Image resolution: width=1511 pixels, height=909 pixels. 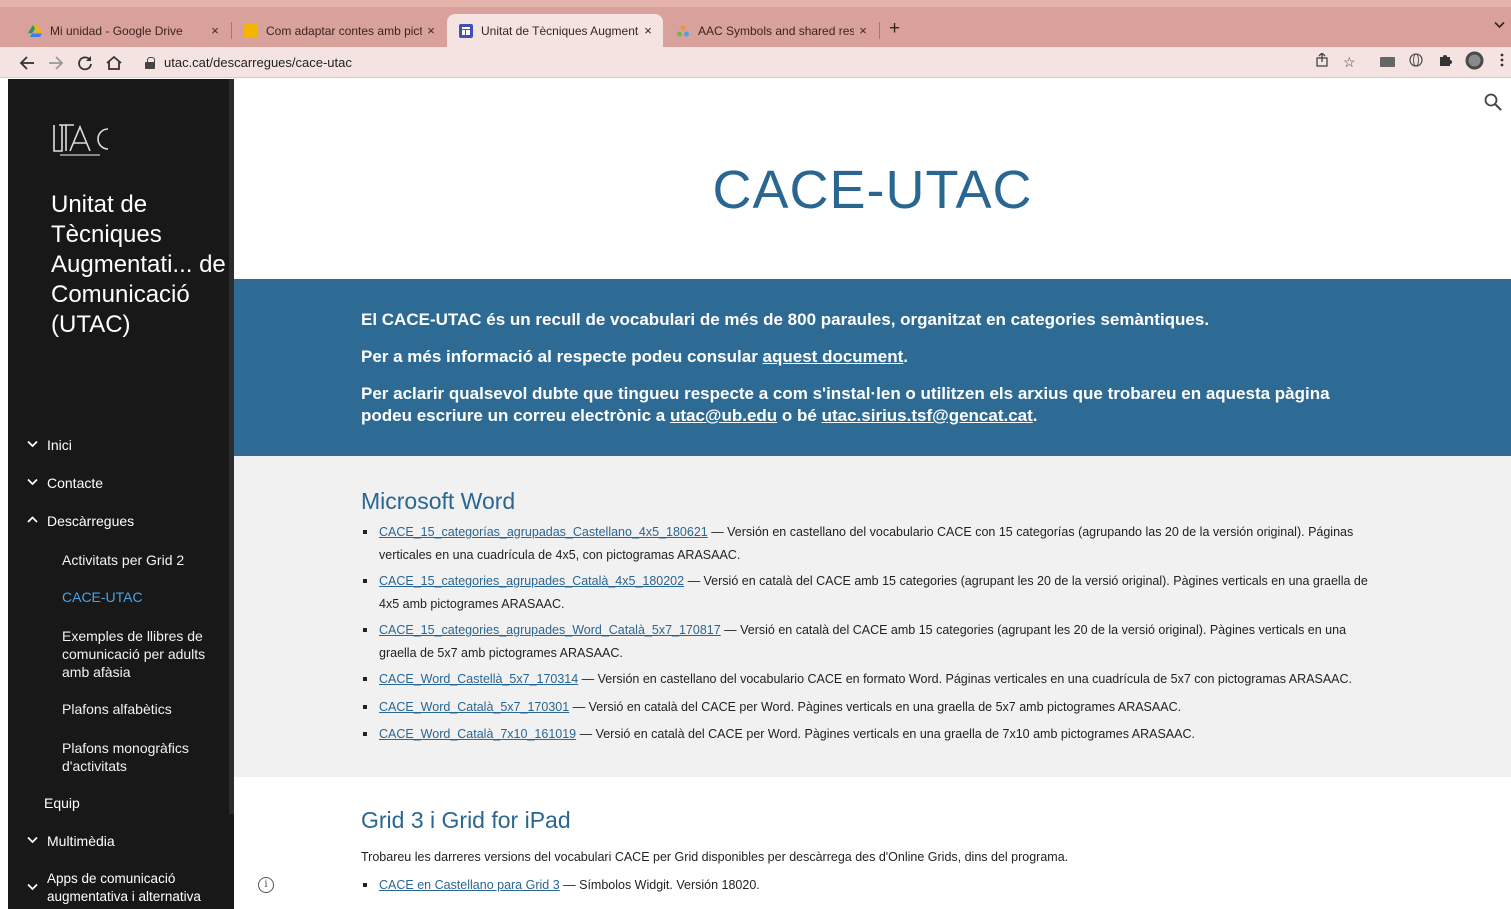 I want to click on chevron-up-icon, so click(x=34, y=521).